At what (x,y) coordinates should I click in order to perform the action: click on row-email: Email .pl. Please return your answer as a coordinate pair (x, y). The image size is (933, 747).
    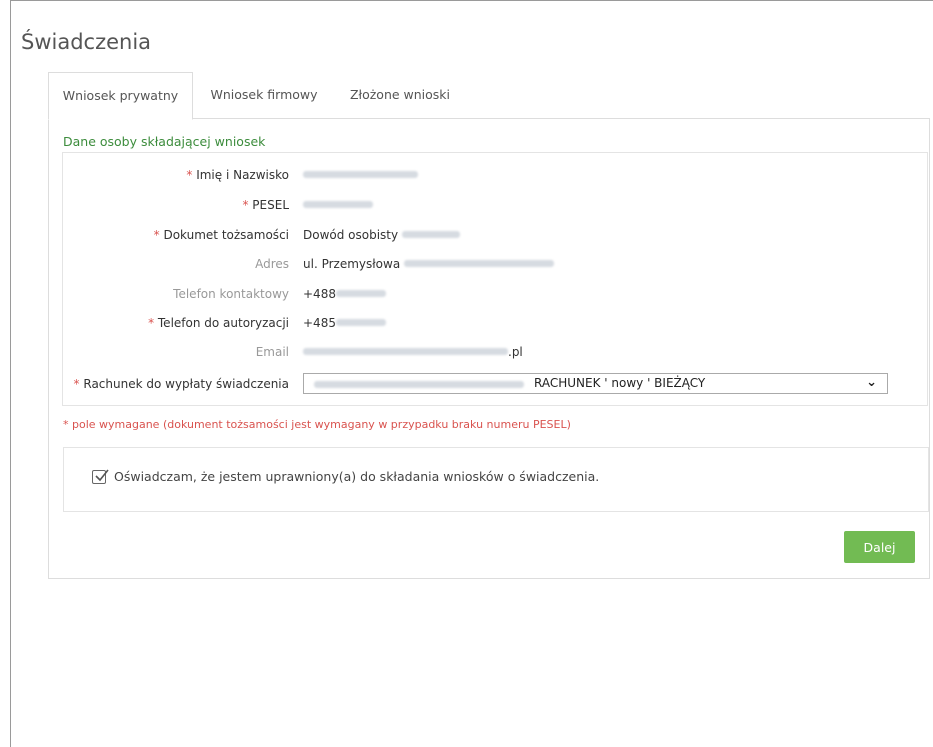
    Looking at the image, I should click on (483, 352).